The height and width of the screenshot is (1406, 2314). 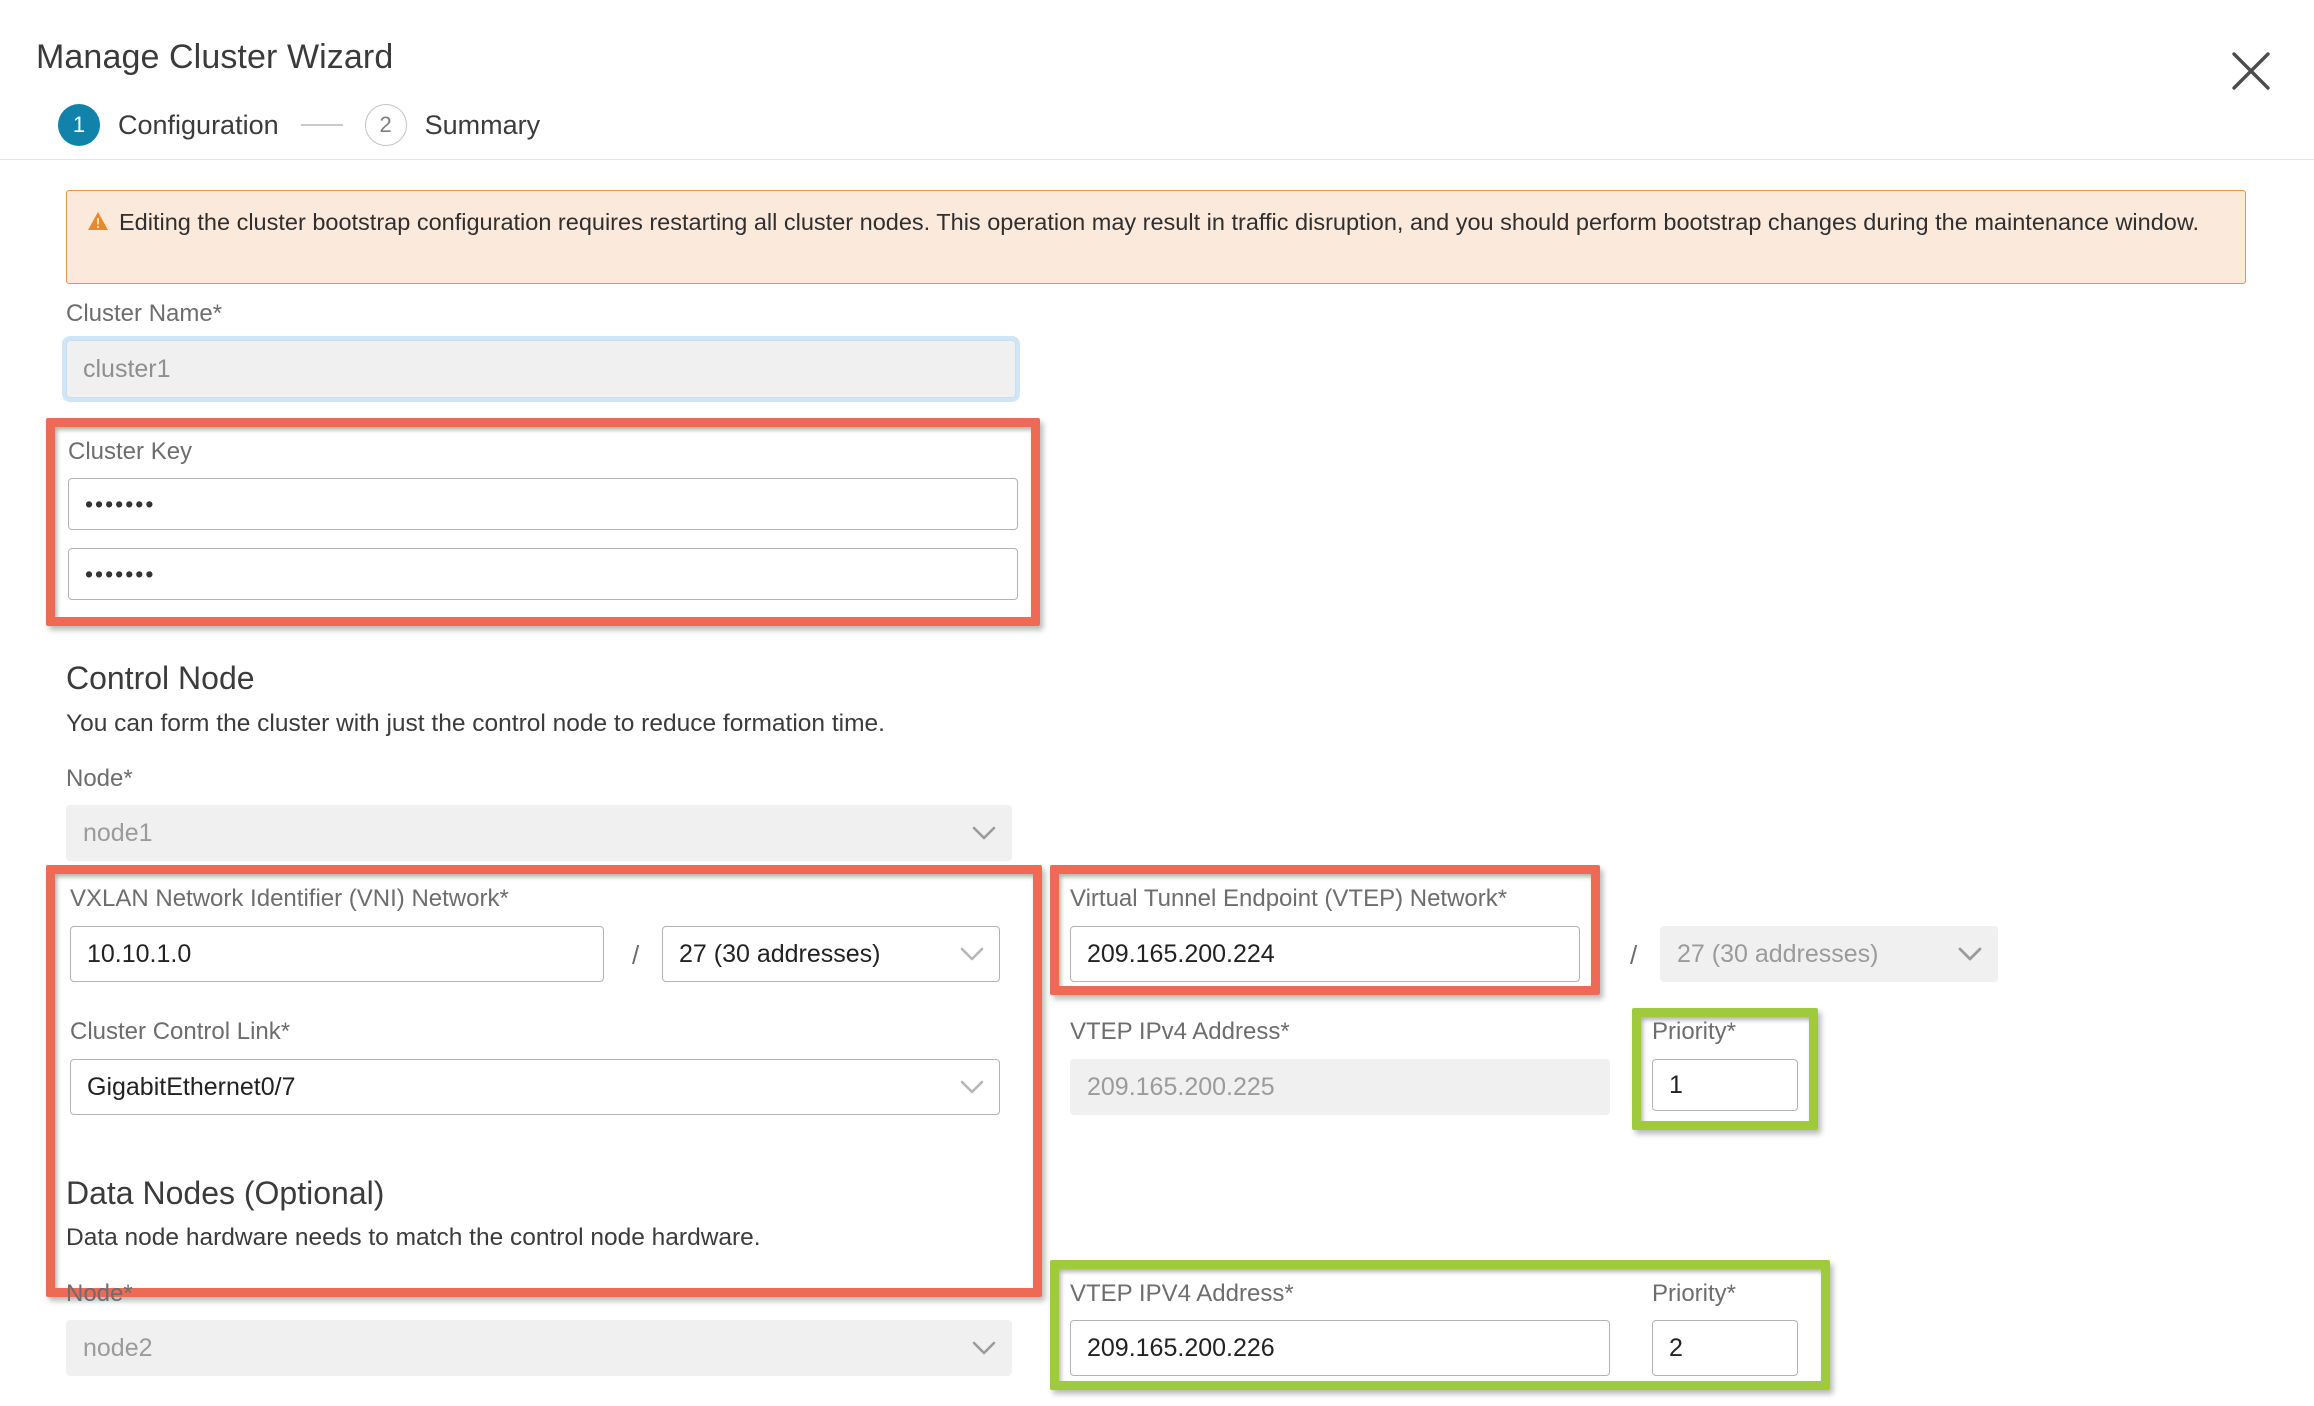 I want to click on vtep-network-label: Virtual Tunnel Endpoint (VTEP) Network*, so click(x=1289, y=898).